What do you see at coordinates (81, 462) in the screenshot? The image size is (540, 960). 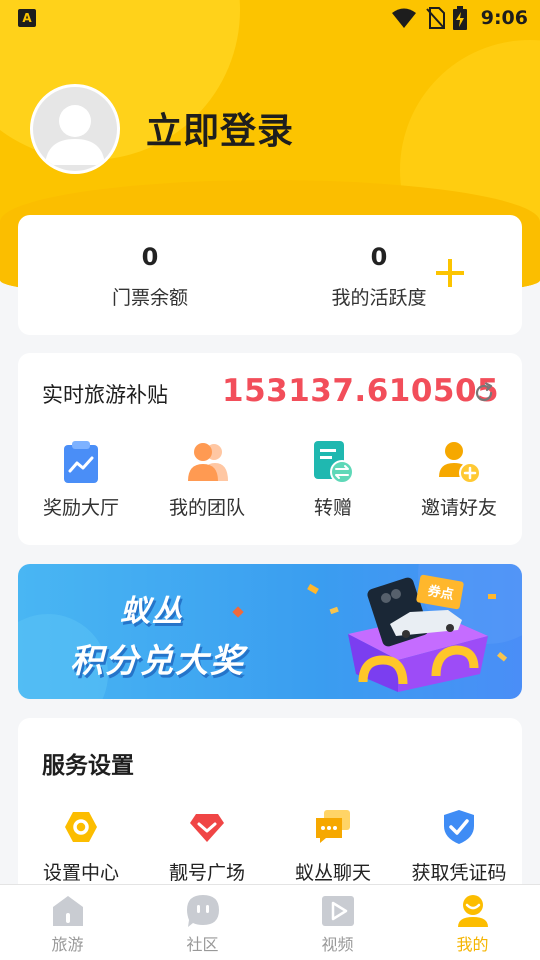 I see `reward-hall-icon` at bounding box center [81, 462].